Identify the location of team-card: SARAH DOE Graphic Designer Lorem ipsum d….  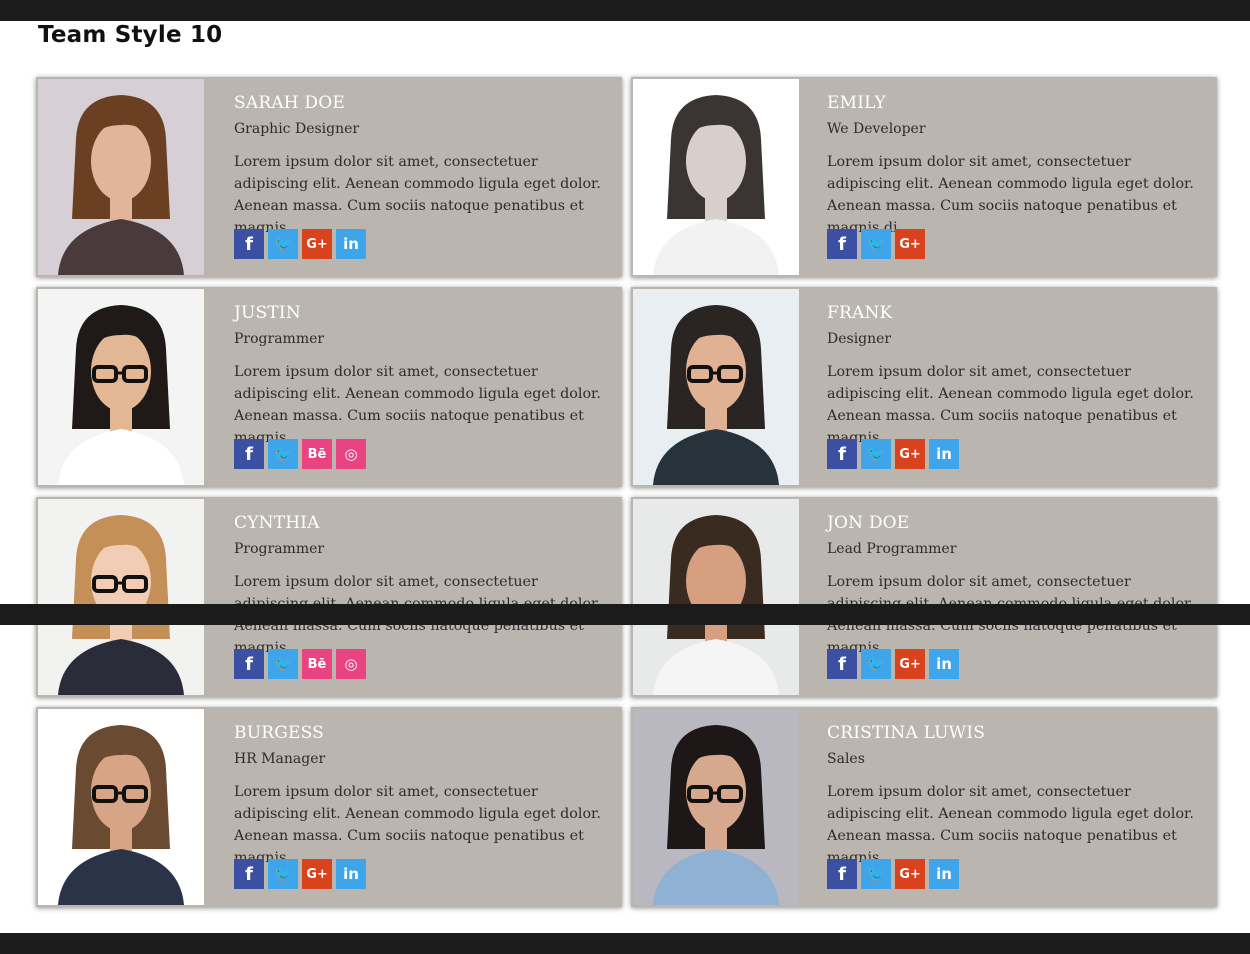
(329, 177).